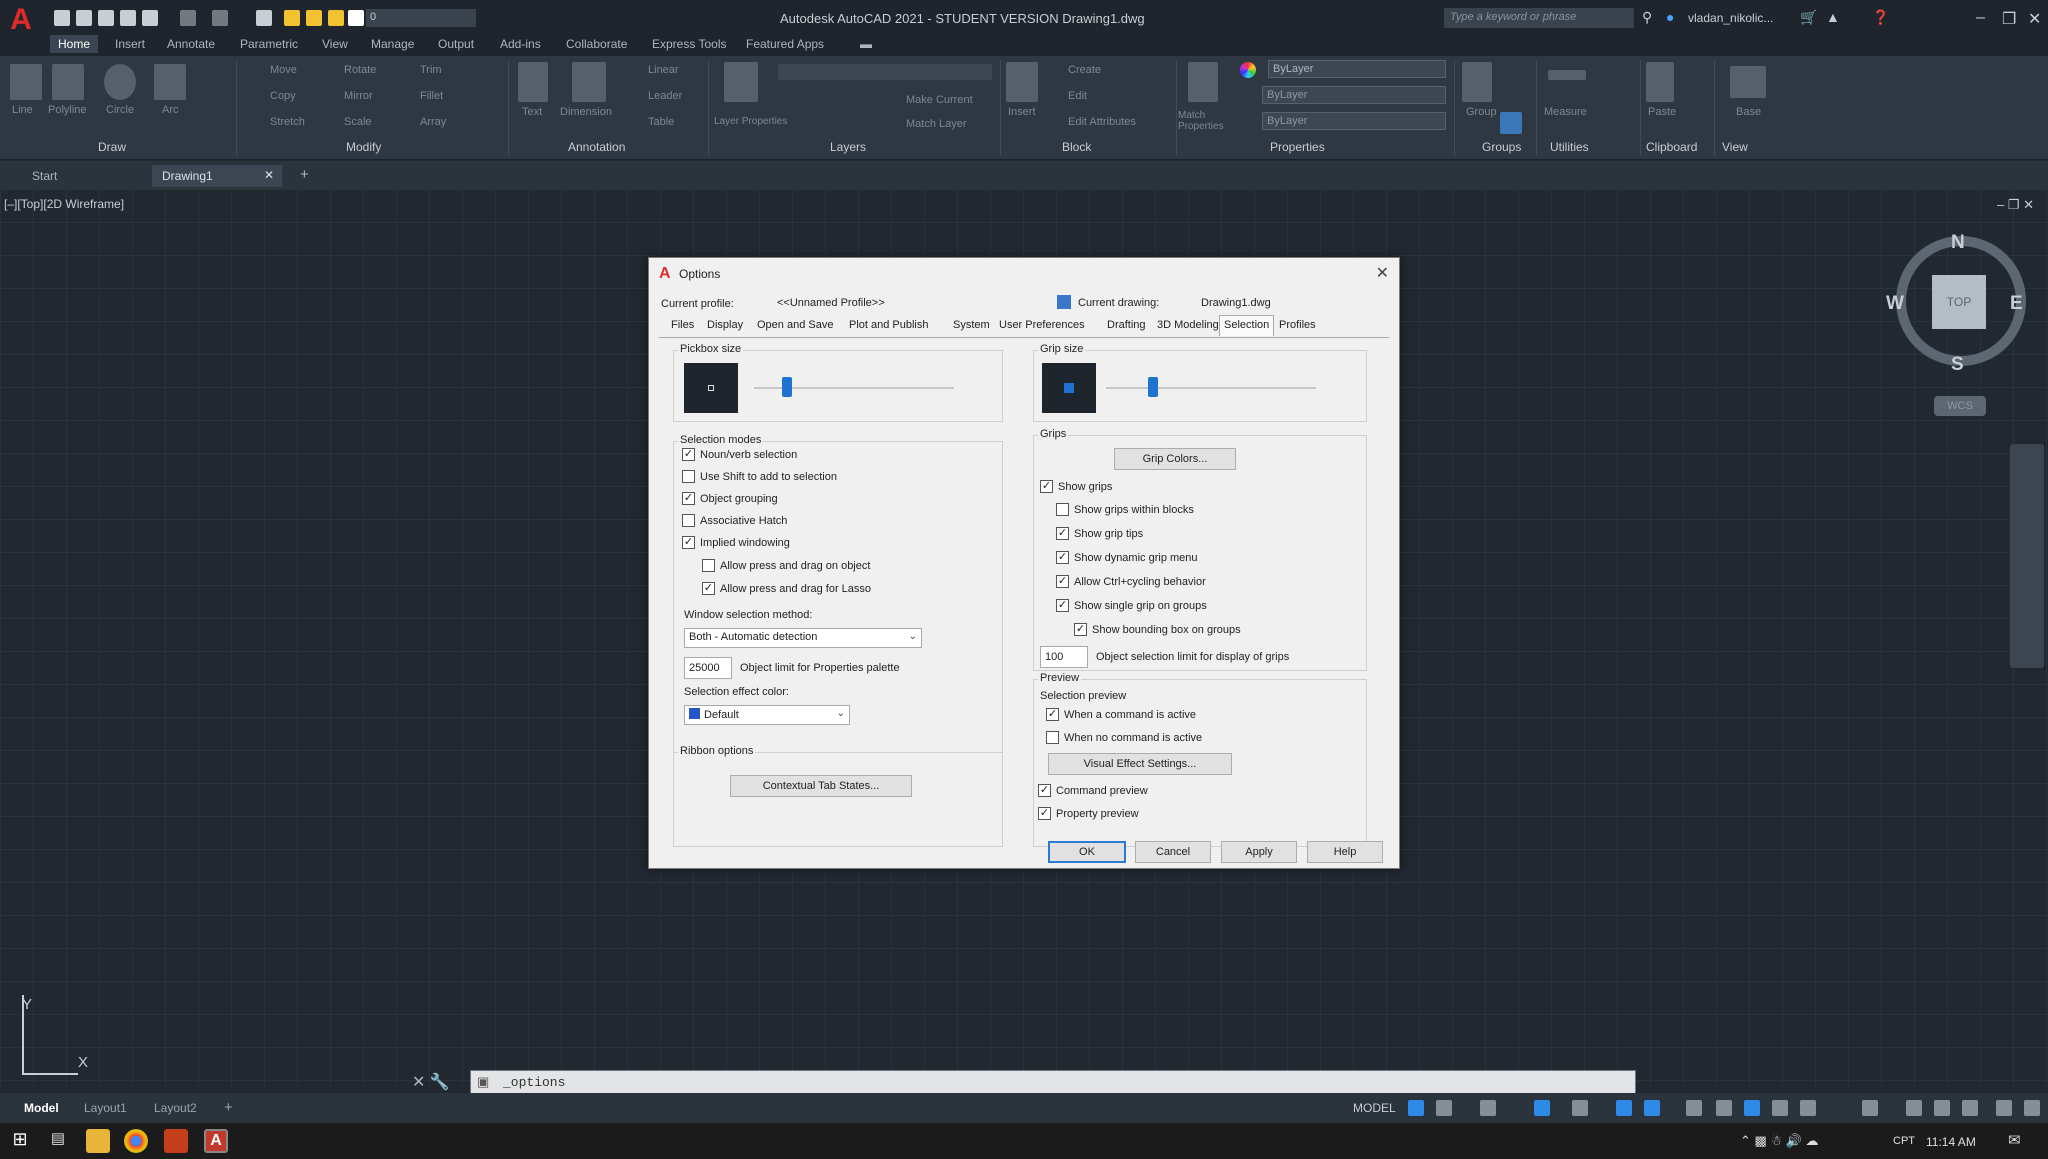 Image resolution: width=2048 pixels, height=1159 pixels. Describe the element at coordinates (848, 147) in the screenshot. I see `panel-layers: Layers` at that location.